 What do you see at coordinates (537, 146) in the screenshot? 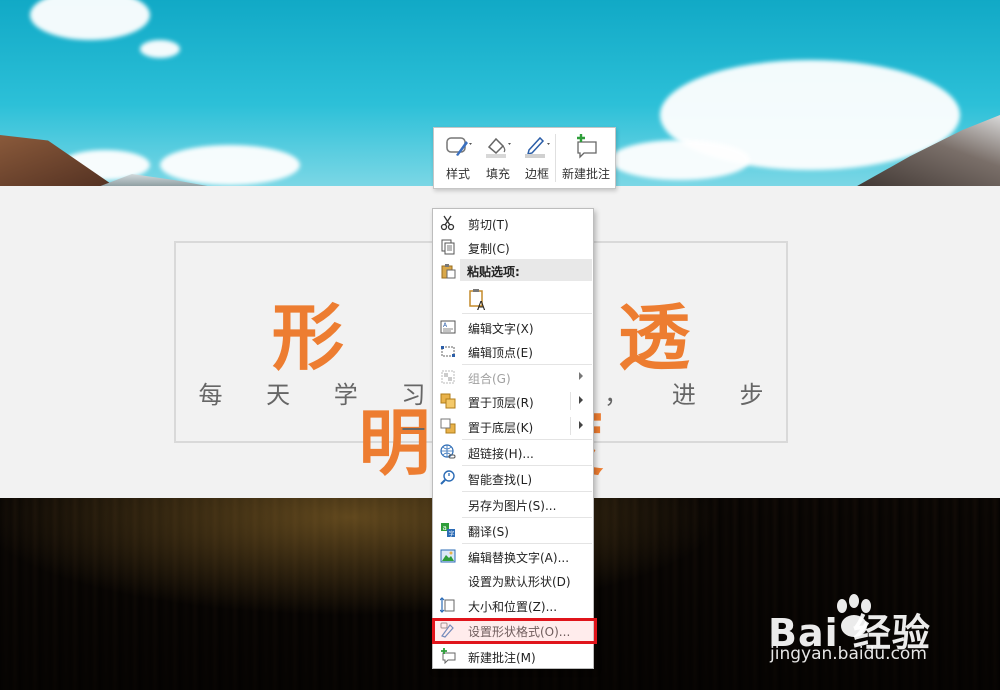
I see `pen-outline-icon` at bounding box center [537, 146].